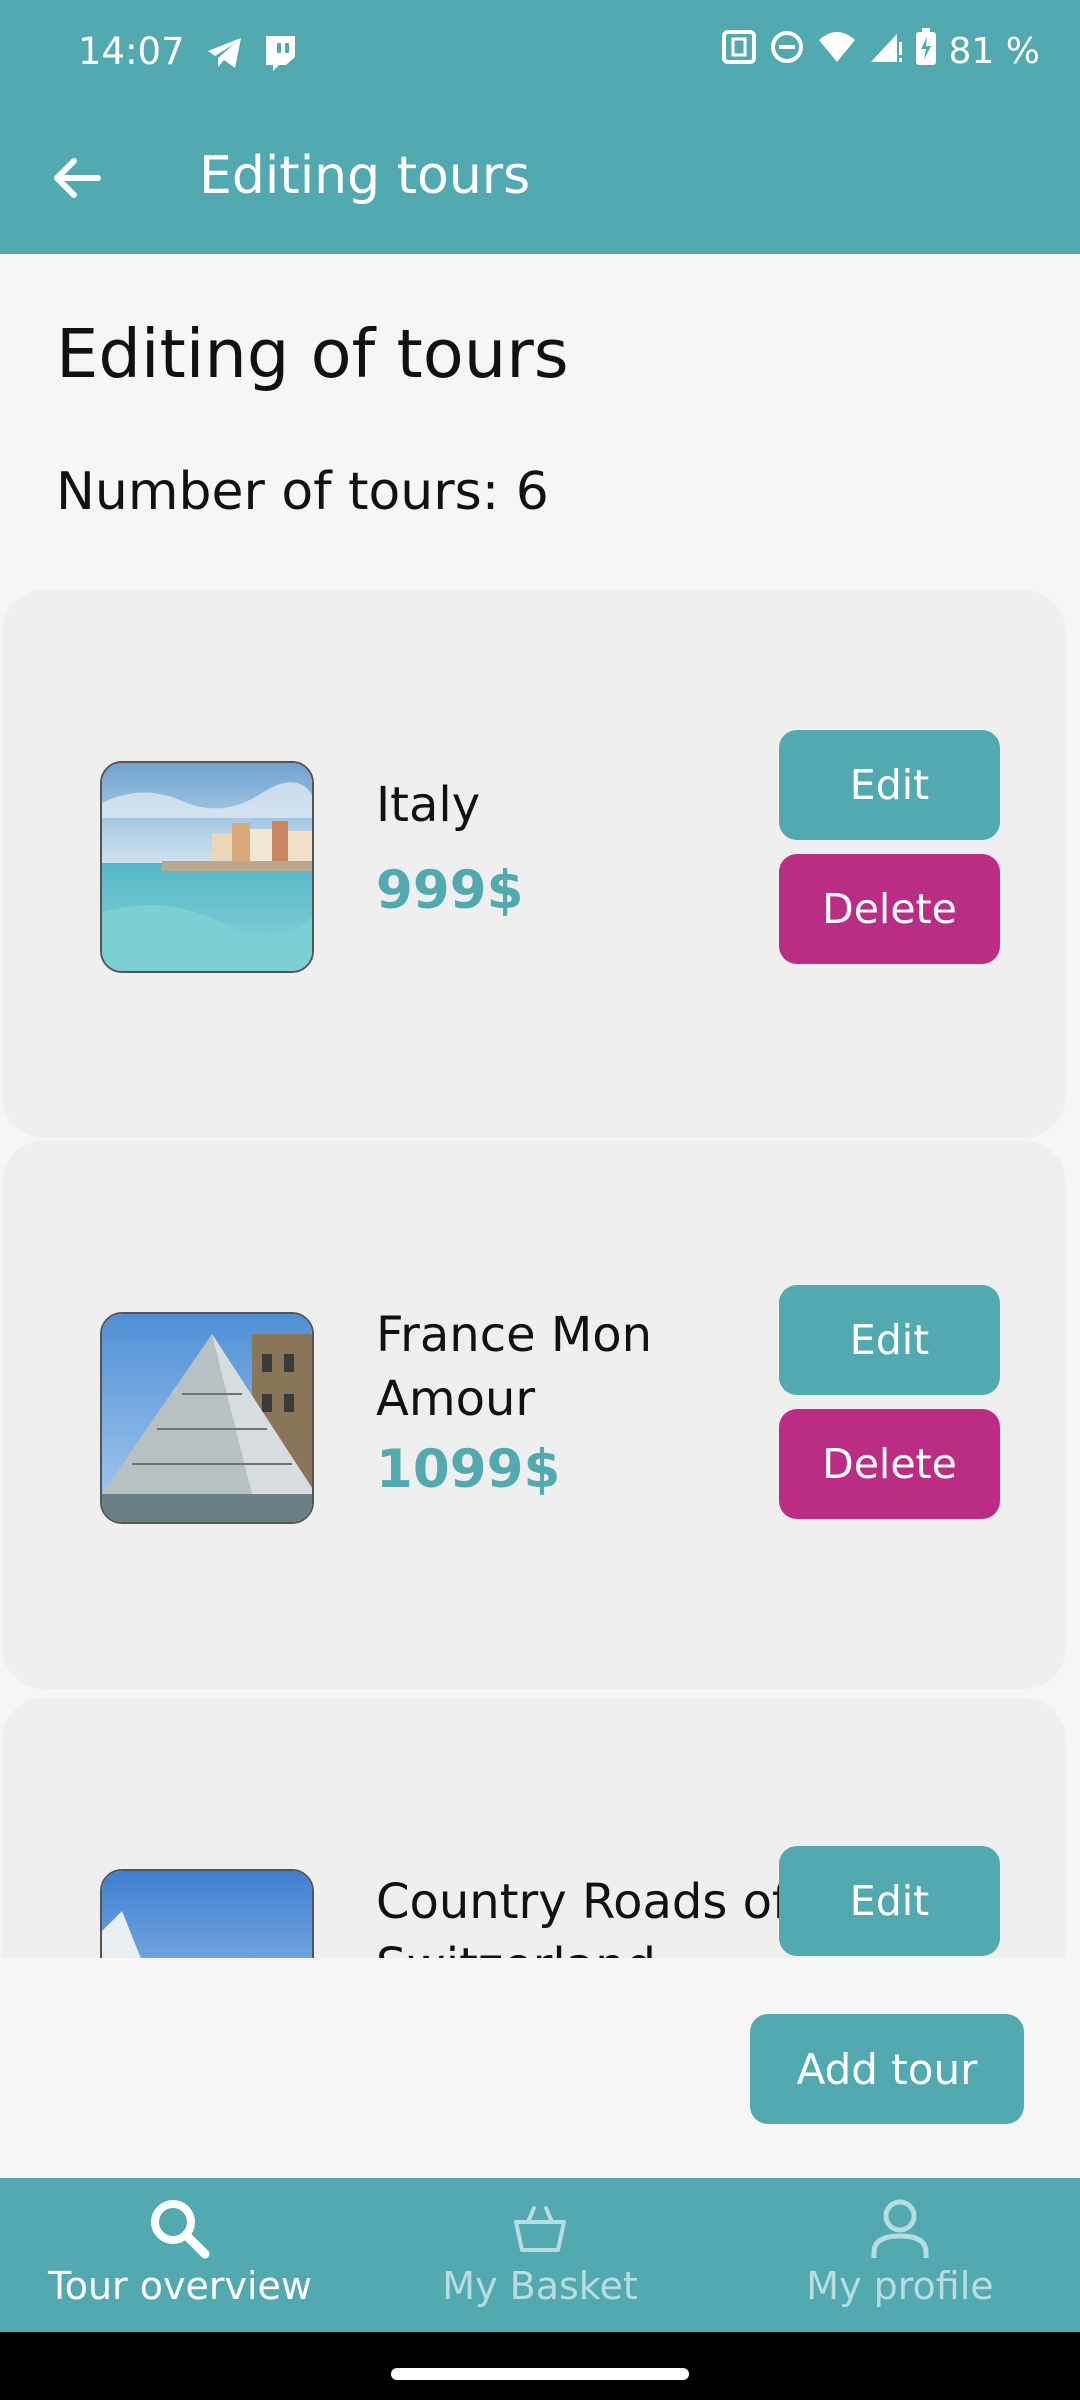 Image resolution: width=1080 pixels, height=2400 pixels. What do you see at coordinates (886, 51) in the screenshot?
I see `signal-icon` at bounding box center [886, 51].